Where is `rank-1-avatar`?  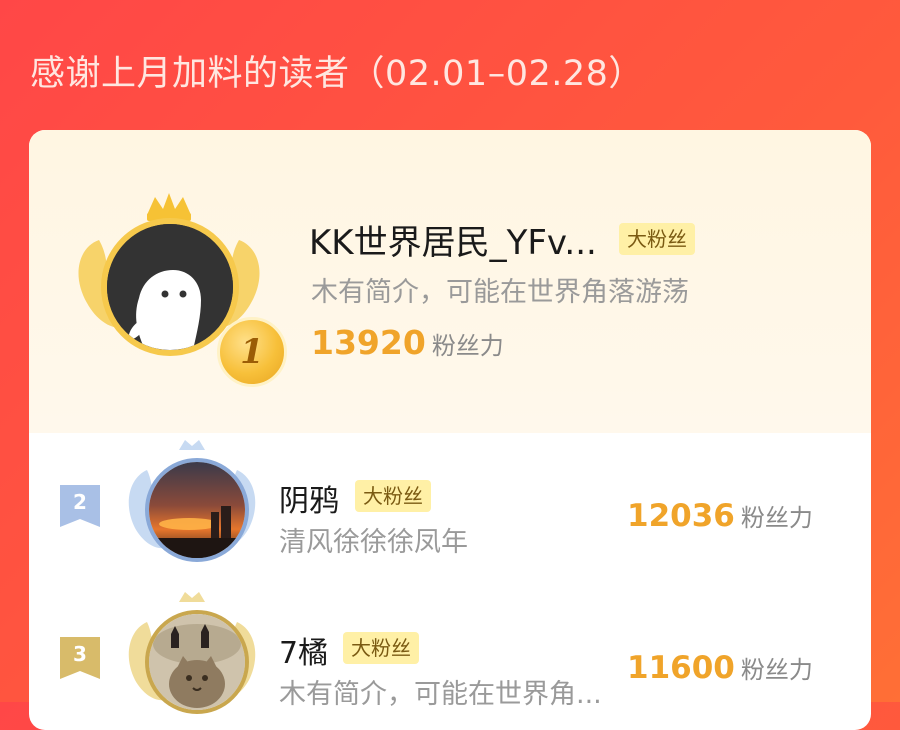
rank-1-avatar is located at coordinates (170, 287).